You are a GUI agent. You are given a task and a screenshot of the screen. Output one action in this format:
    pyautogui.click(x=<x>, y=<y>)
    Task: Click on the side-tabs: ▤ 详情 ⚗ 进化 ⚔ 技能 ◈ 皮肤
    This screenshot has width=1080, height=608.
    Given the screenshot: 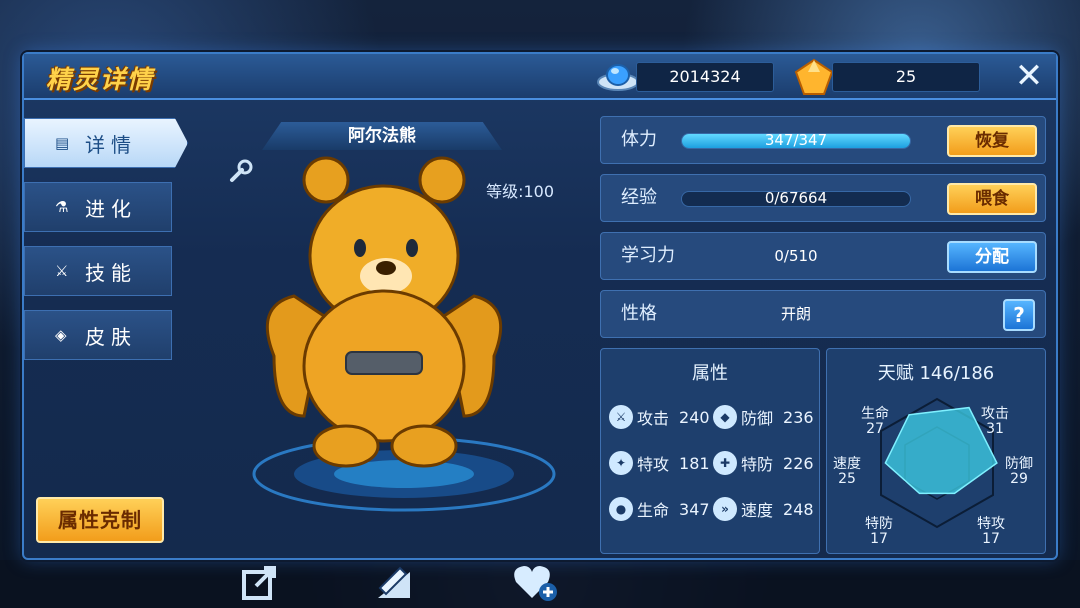 What is the action you would take?
    pyautogui.click(x=106, y=246)
    